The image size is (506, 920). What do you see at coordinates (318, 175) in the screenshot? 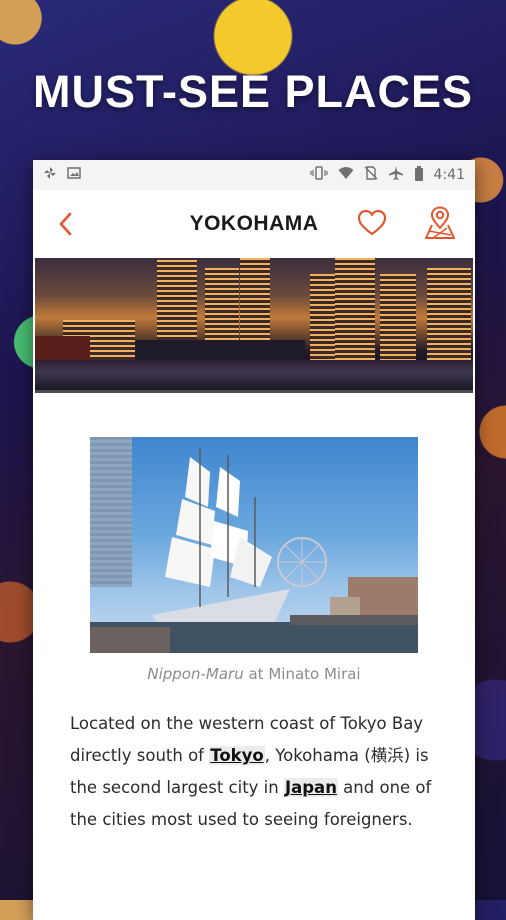
I see `vibrate-icon` at bounding box center [318, 175].